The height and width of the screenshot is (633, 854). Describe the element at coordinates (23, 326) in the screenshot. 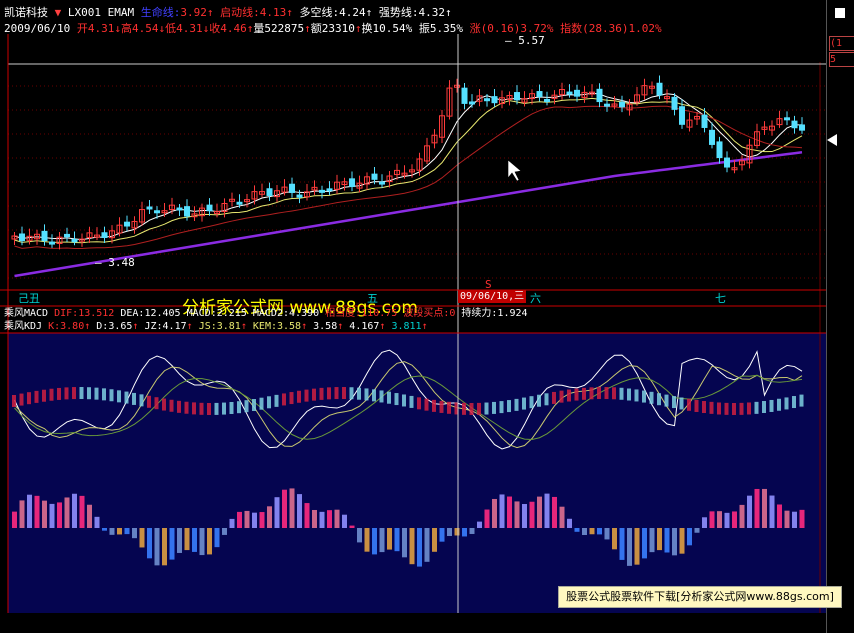

I see `kdj-indicator-name: 乘风KDJ` at that location.